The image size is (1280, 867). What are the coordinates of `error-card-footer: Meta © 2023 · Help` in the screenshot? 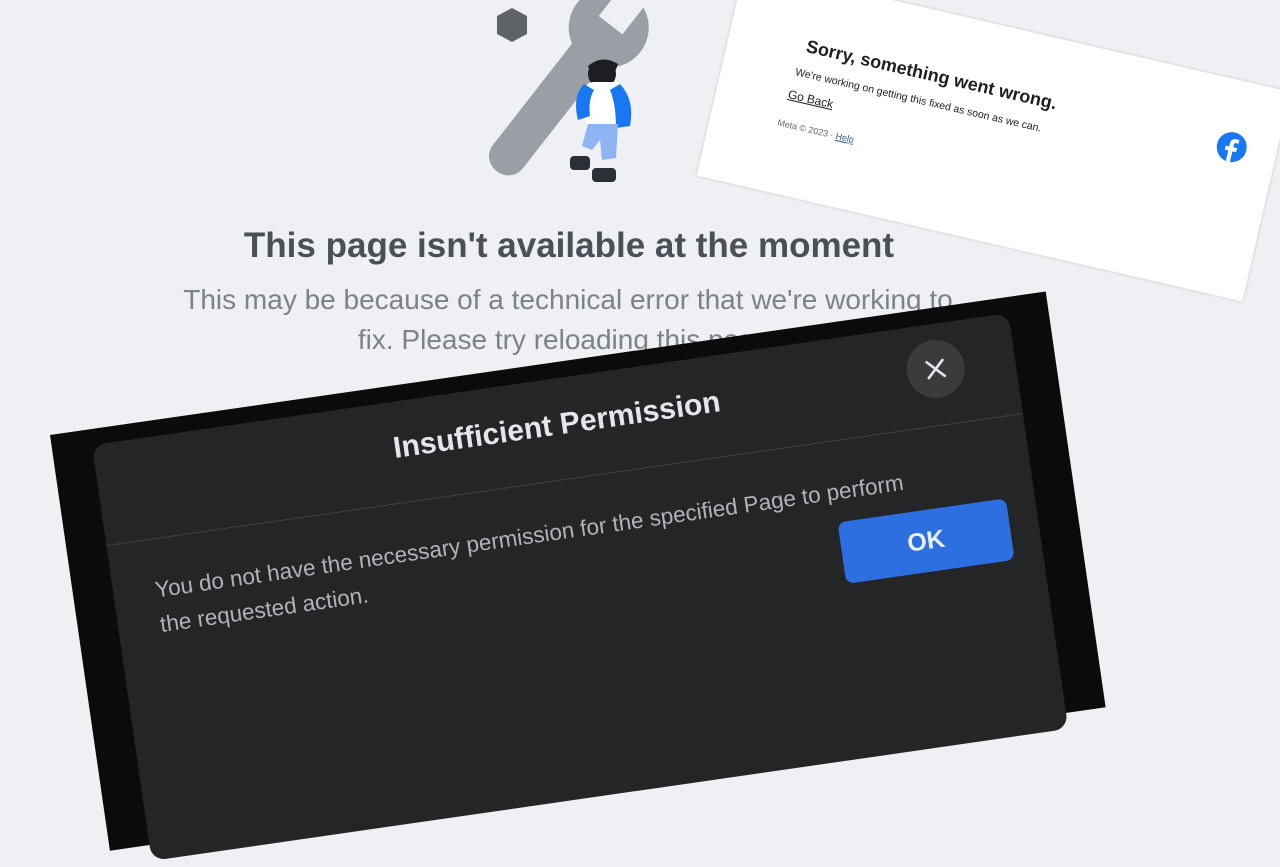 It's located at (816, 130).